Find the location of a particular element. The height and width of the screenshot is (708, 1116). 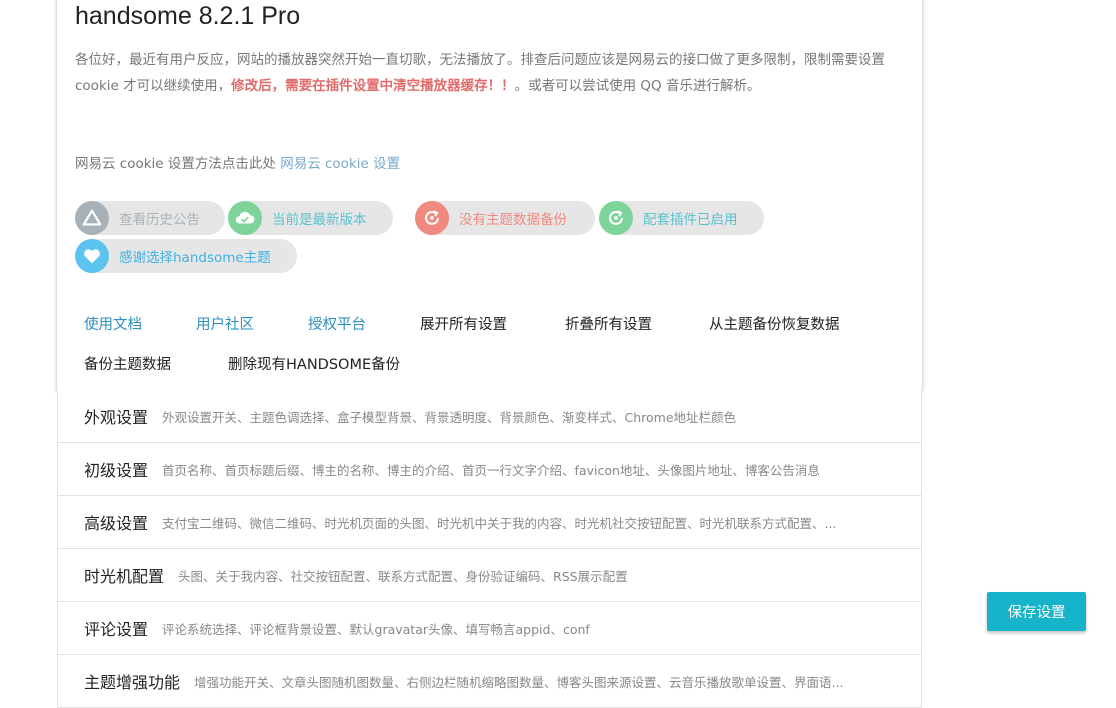

section-title: 时光机配置 is located at coordinates (124, 576).